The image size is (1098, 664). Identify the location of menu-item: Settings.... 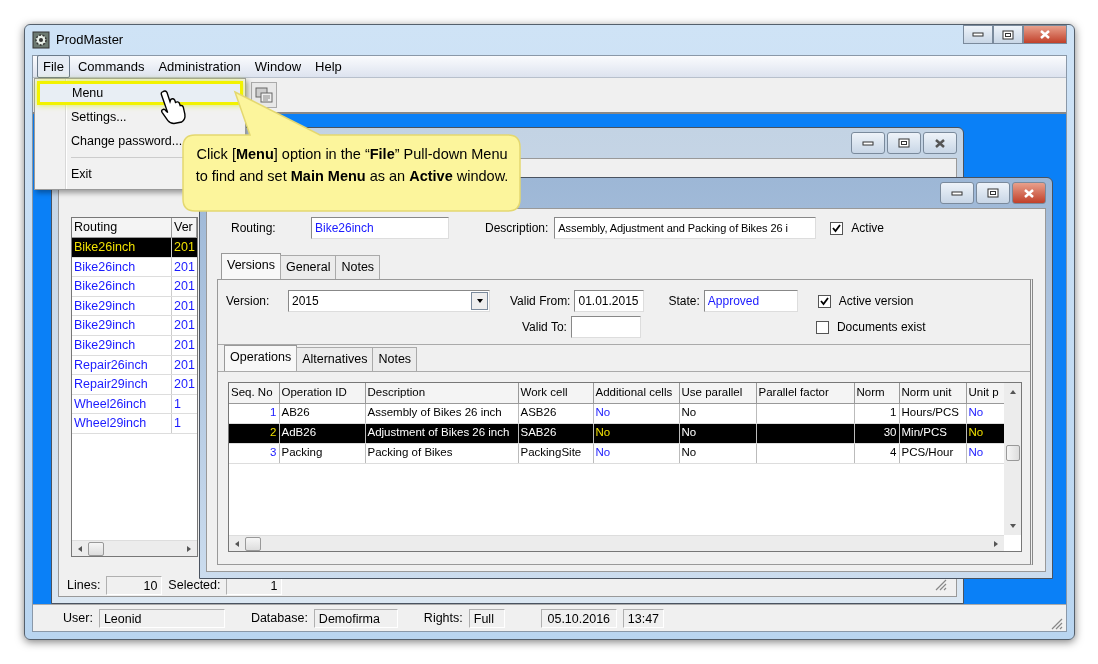
(140, 117).